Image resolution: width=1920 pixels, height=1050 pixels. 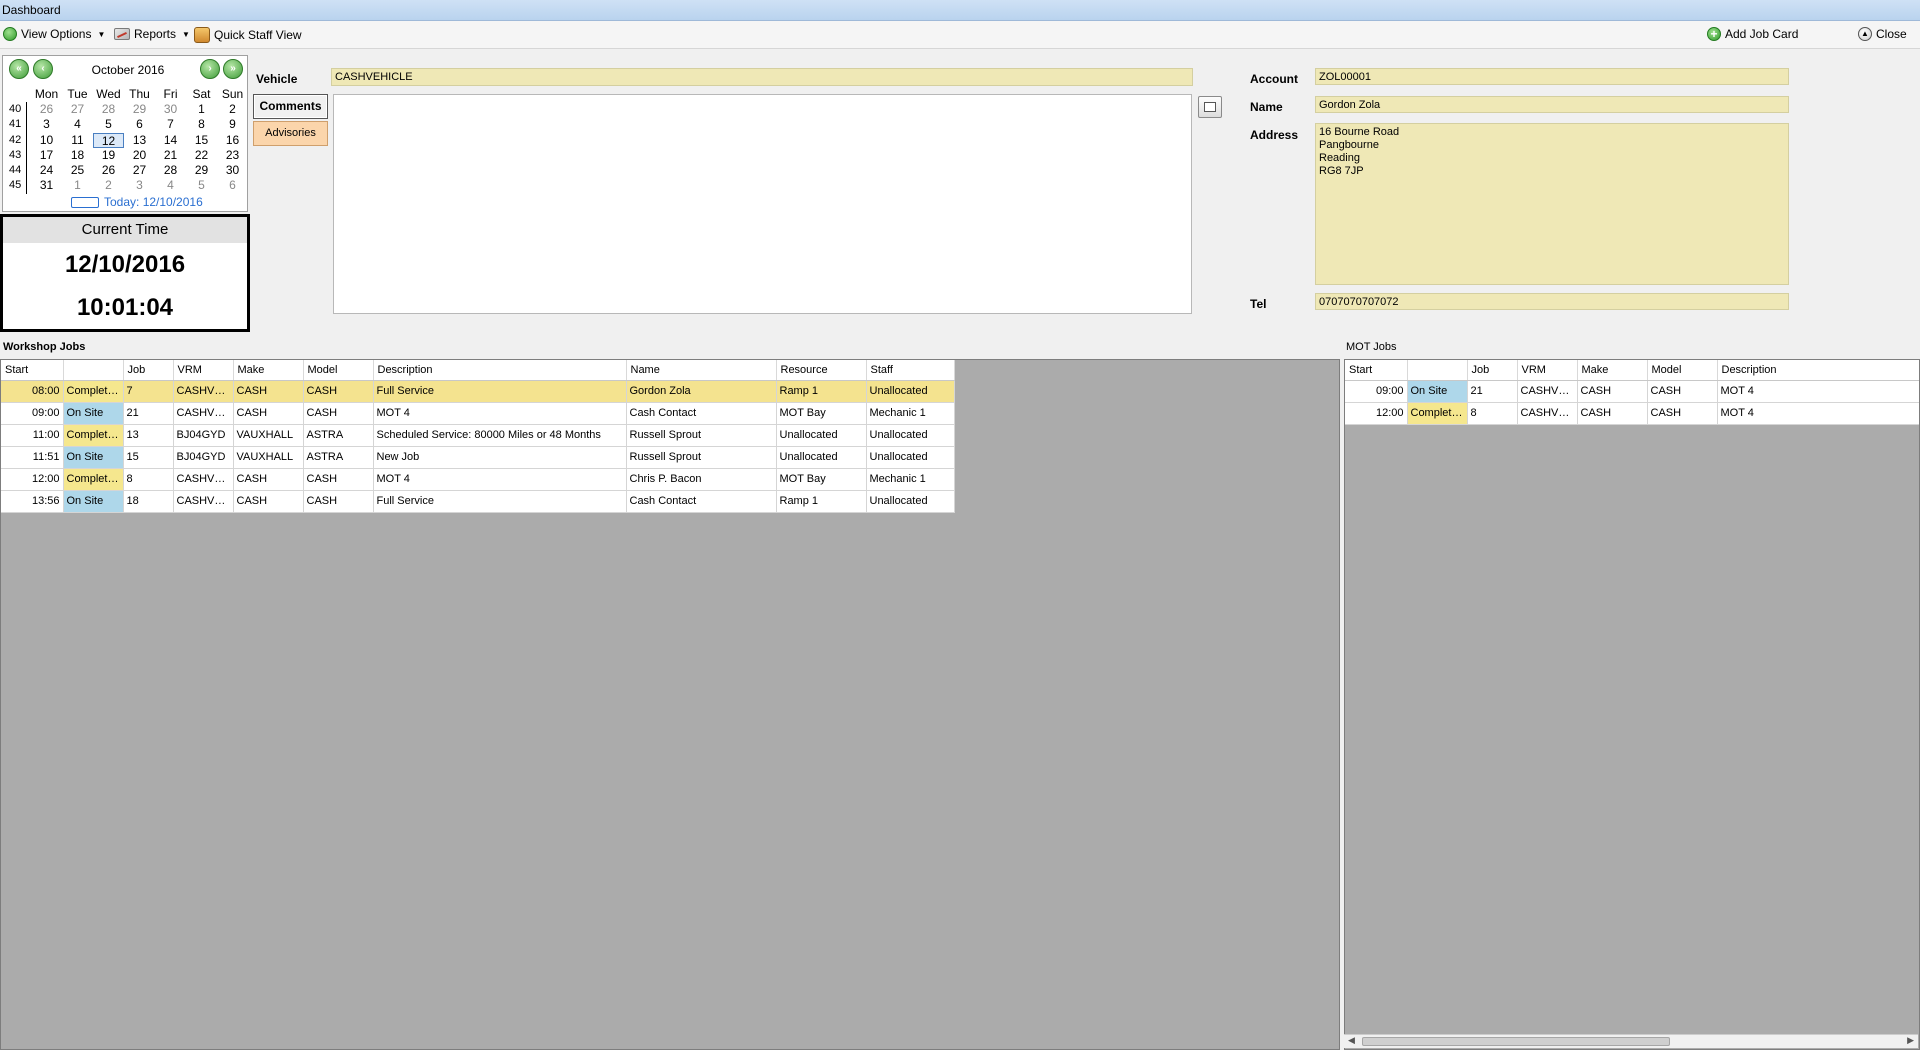 I want to click on double-left-arrow-icon: «, so click(x=19, y=69).